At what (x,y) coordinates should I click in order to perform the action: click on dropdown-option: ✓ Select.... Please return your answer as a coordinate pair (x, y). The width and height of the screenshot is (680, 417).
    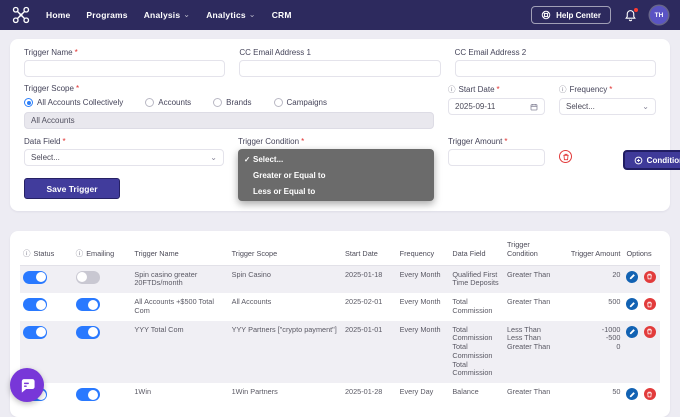
    Looking at the image, I should click on (336, 159).